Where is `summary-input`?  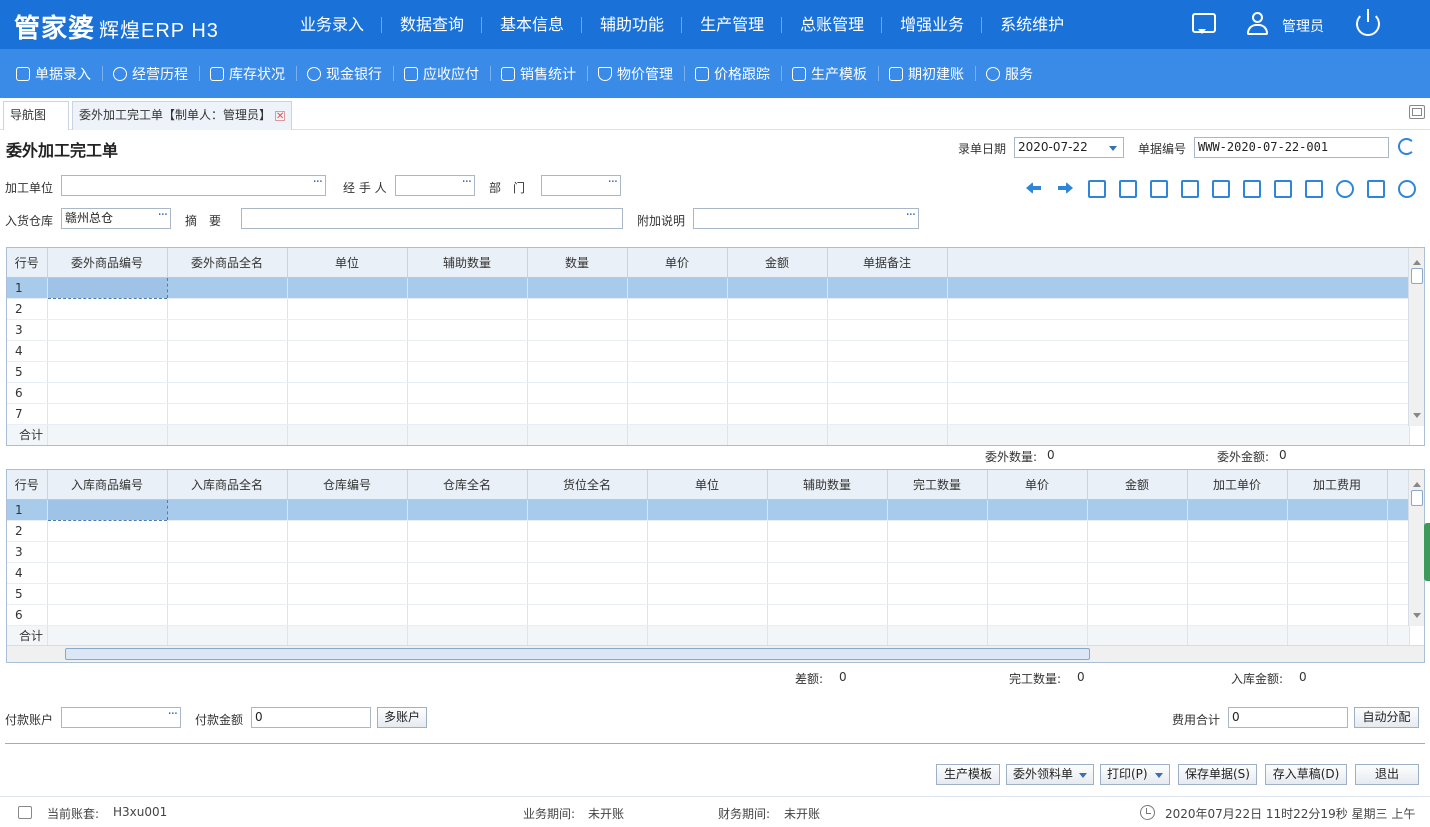 summary-input is located at coordinates (432, 218).